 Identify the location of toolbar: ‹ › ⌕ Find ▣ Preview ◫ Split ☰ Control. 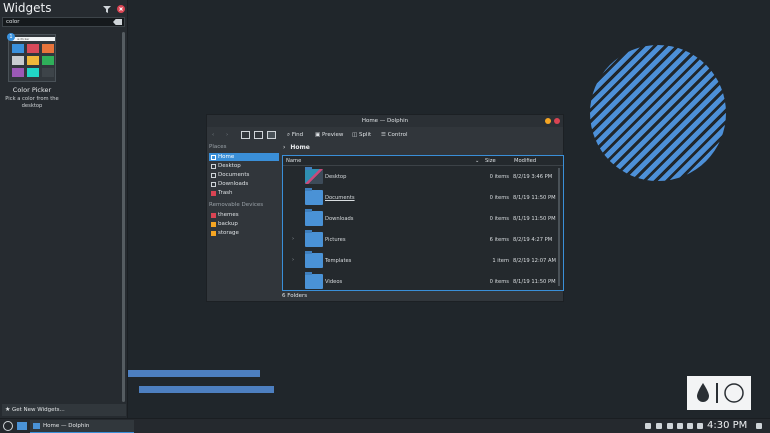
(385, 134).